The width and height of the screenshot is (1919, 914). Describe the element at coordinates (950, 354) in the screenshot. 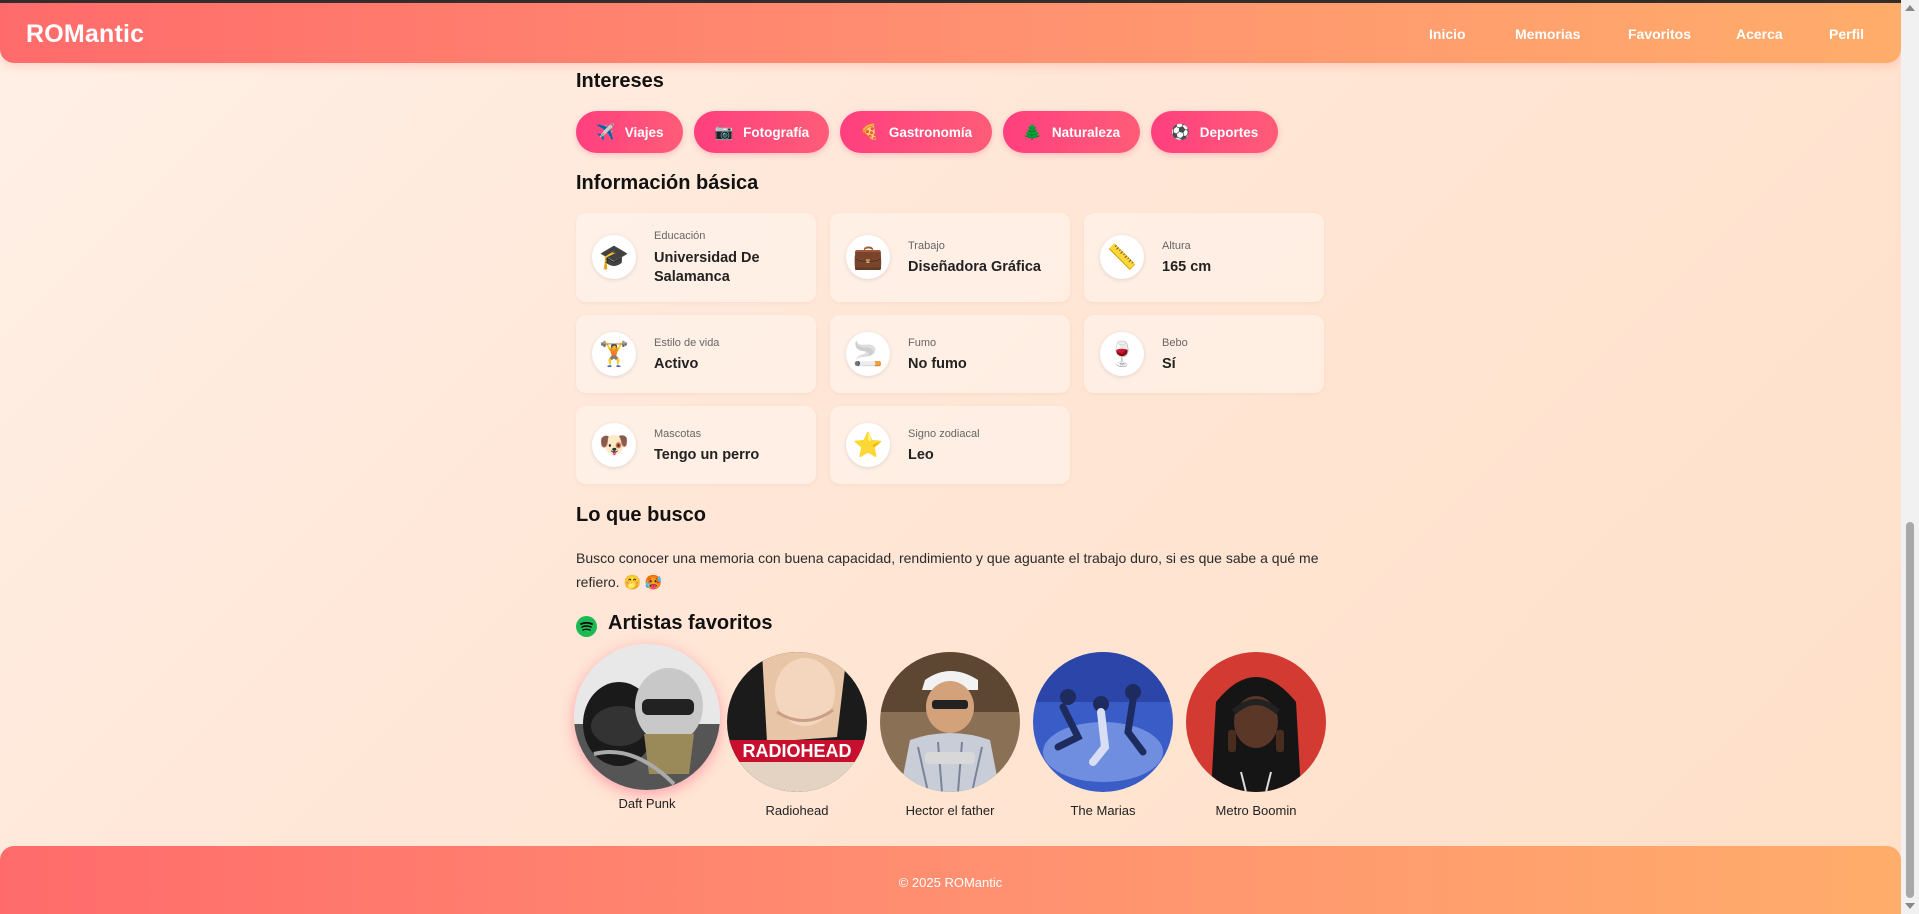

I see `info-card-smoking: 🚬 Fumo No fumo` at that location.